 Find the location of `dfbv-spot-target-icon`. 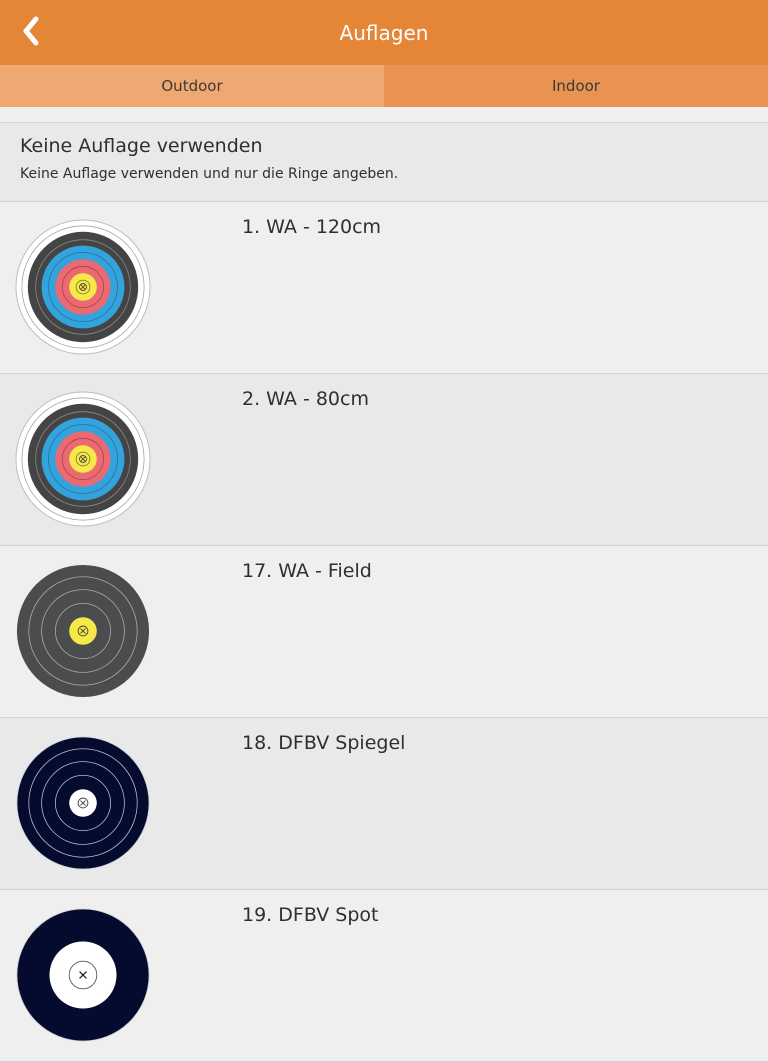

dfbv-spot-target-icon is located at coordinates (83, 975).